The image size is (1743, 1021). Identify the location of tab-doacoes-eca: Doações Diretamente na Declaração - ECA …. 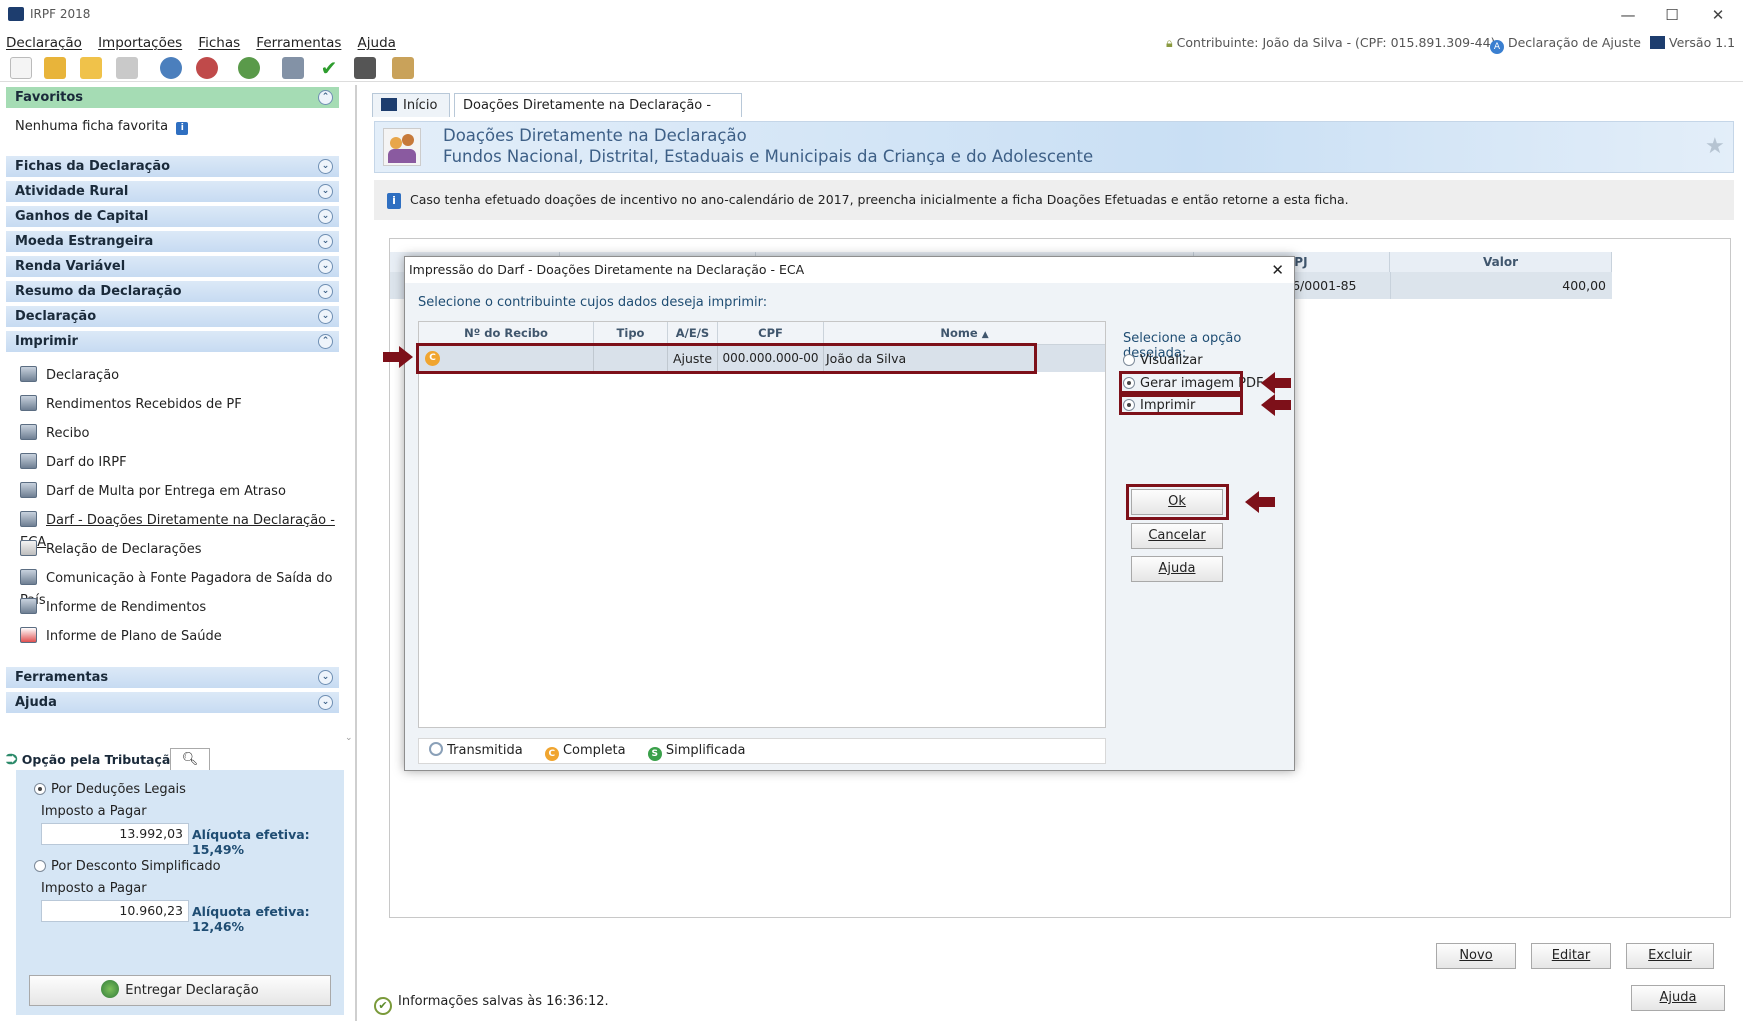
(598, 114).